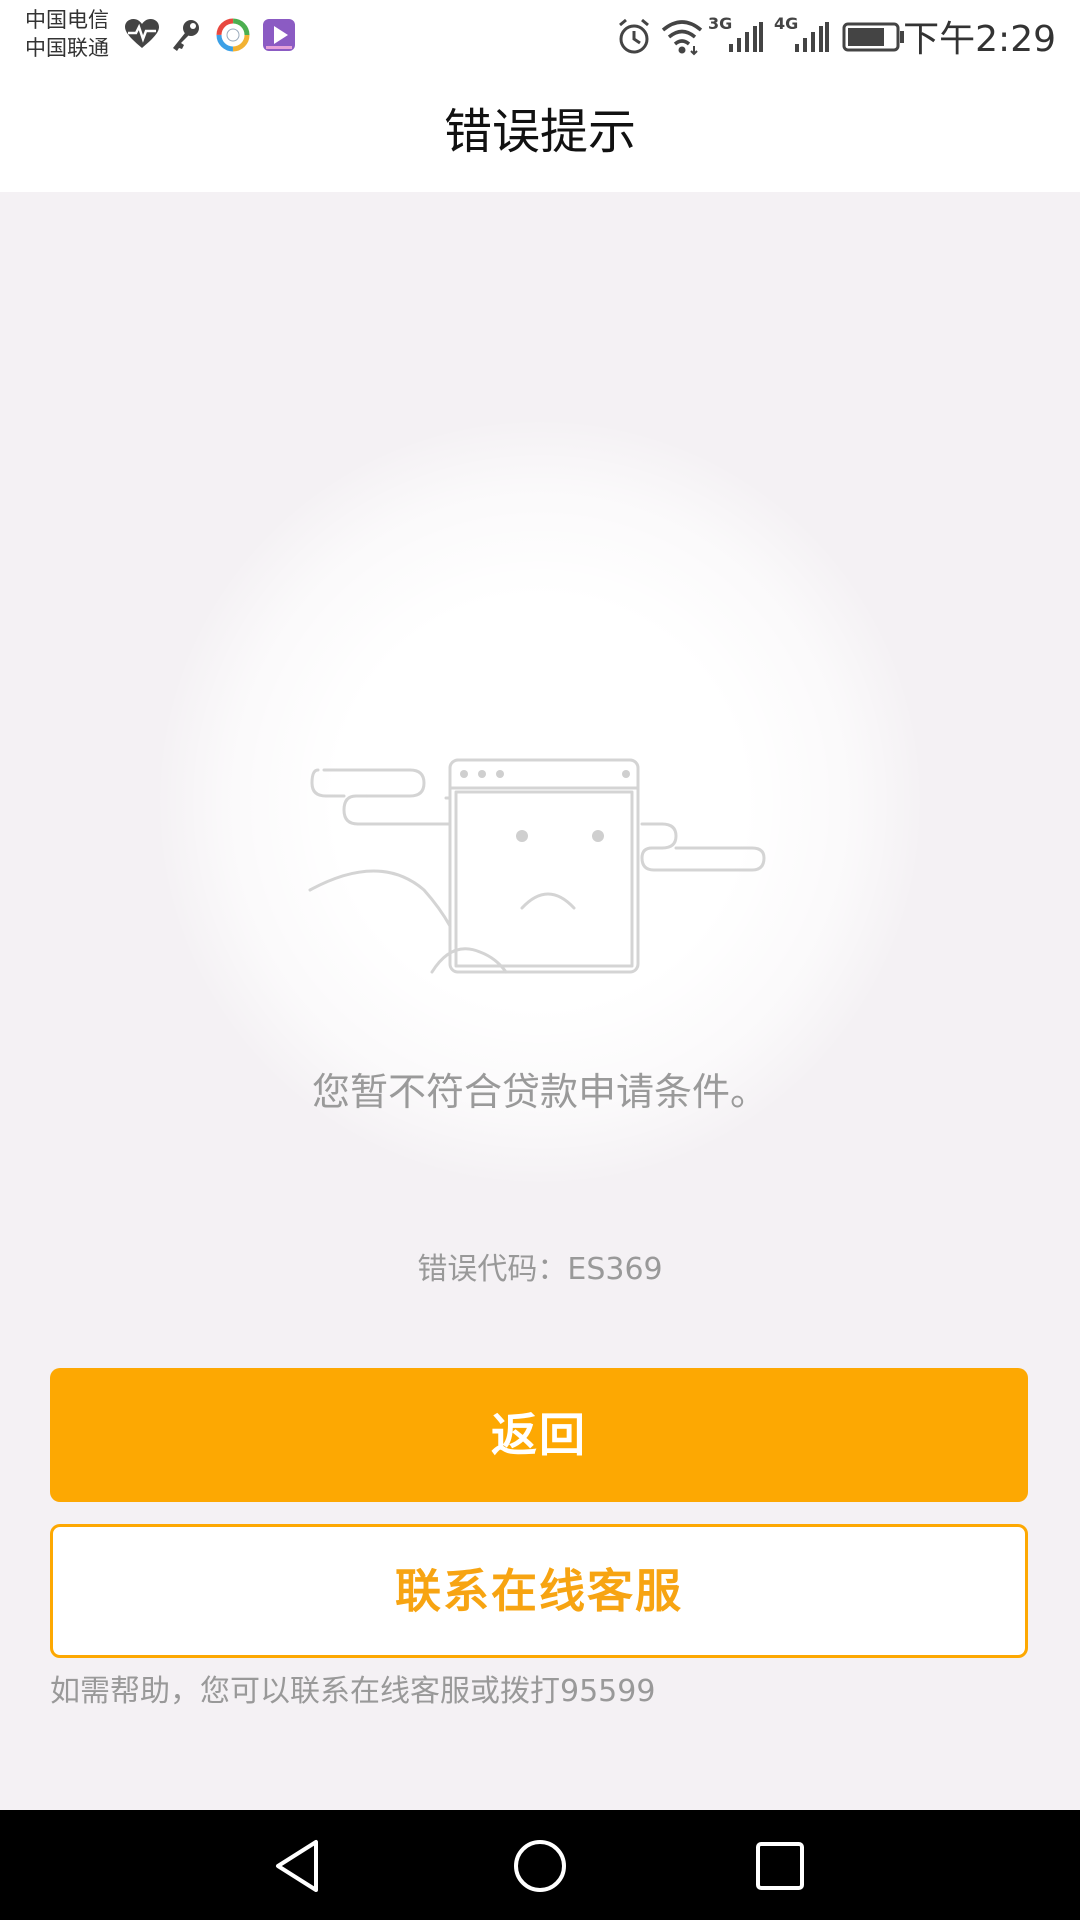 Image resolution: width=1080 pixels, height=1920 pixels. What do you see at coordinates (539, 1092) in the screenshot?
I see `error-message: 您暂不符合贷款申请条件。` at bounding box center [539, 1092].